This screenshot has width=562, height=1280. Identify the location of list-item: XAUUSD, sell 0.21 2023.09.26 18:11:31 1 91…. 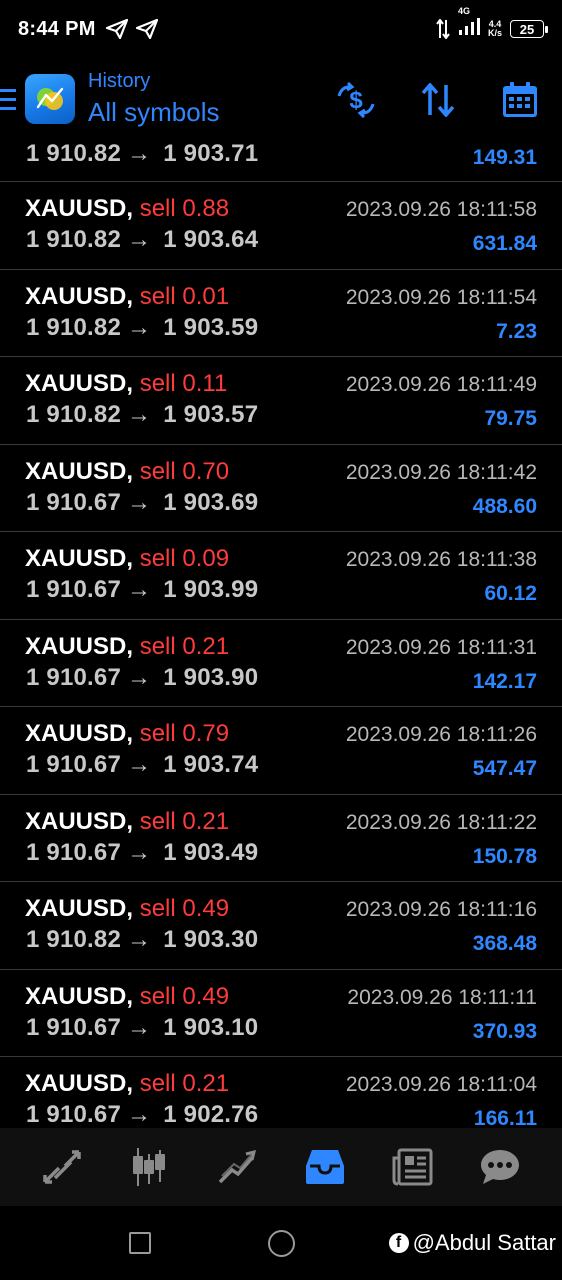
(281, 663).